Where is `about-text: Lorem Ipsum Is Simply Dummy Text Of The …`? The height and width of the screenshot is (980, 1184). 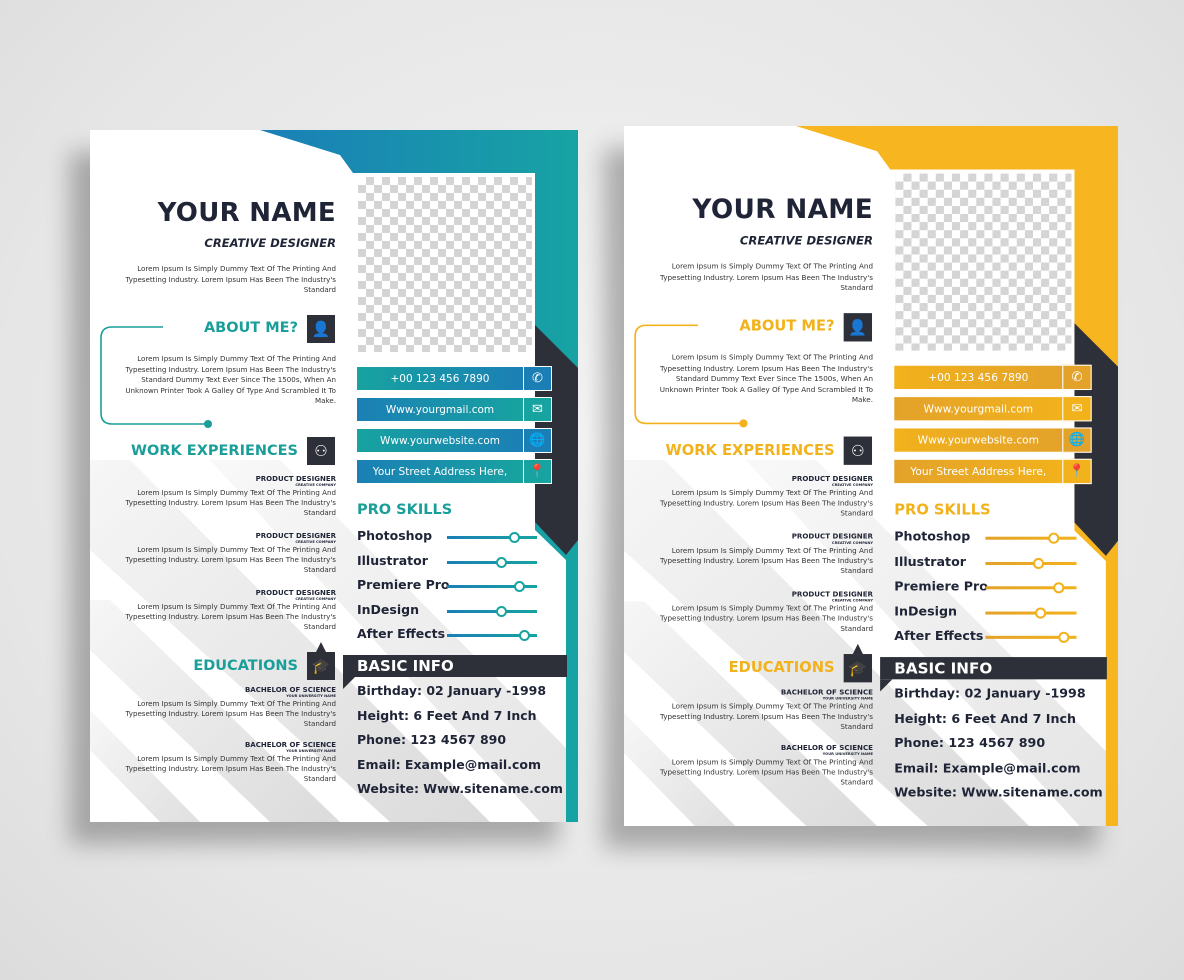
about-text: Lorem Ipsum Is Simply Dummy Text Of The … is located at coordinates (230, 379).